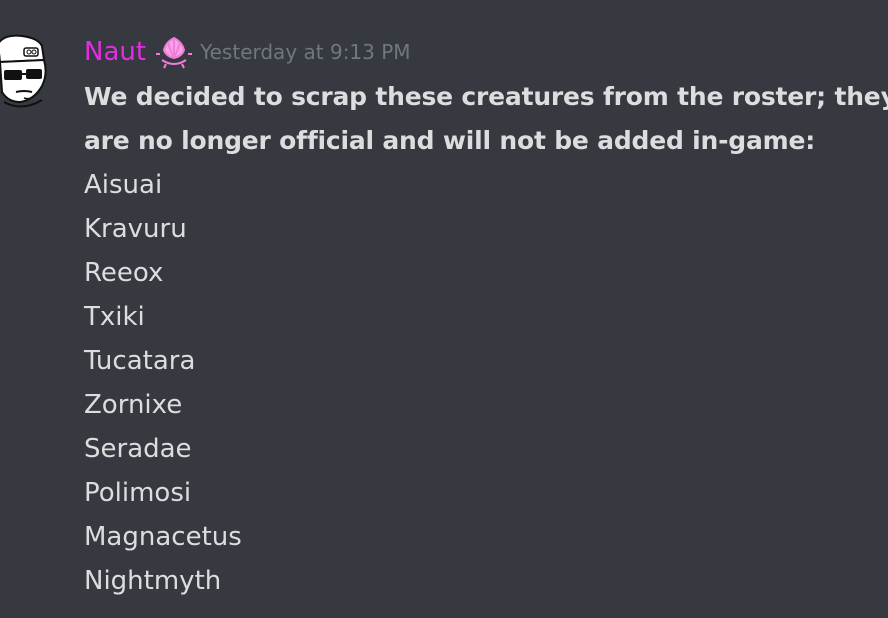  What do you see at coordinates (138, 449) in the screenshot?
I see `creature-item: Seradae` at bounding box center [138, 449].